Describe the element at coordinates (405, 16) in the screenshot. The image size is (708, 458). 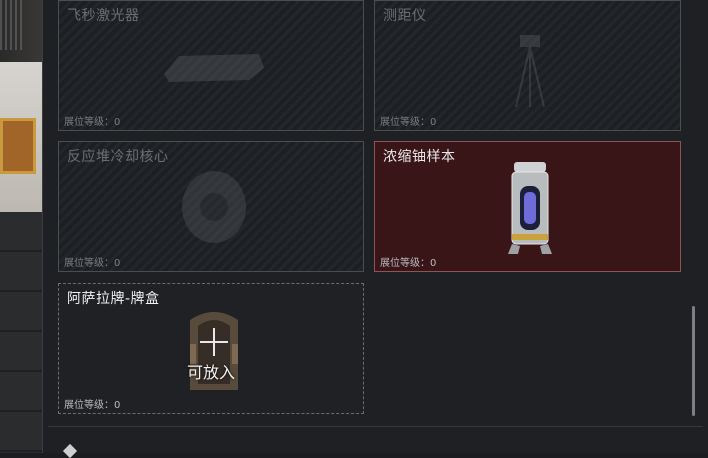
I see `slot-title: 测距仪` at that location.